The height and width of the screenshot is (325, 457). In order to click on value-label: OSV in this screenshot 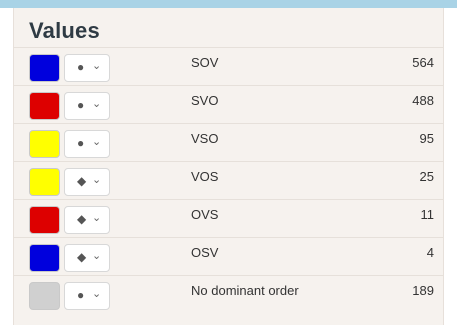, I will do `click(205, 252)`.